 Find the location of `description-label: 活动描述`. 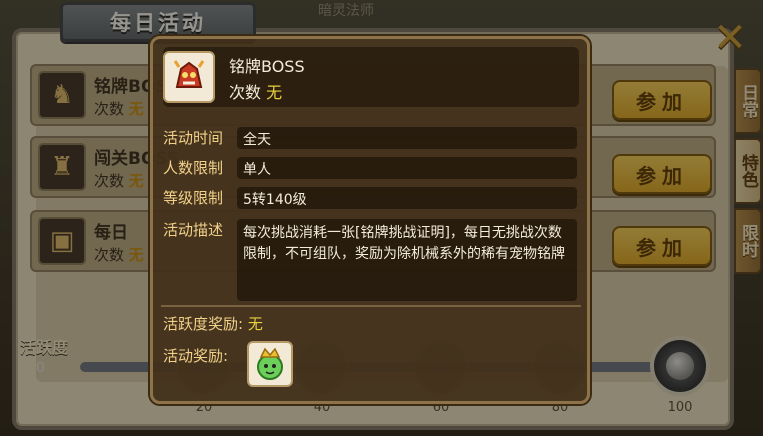

description-label: 活动描述 is located at coordinates (193, 230).